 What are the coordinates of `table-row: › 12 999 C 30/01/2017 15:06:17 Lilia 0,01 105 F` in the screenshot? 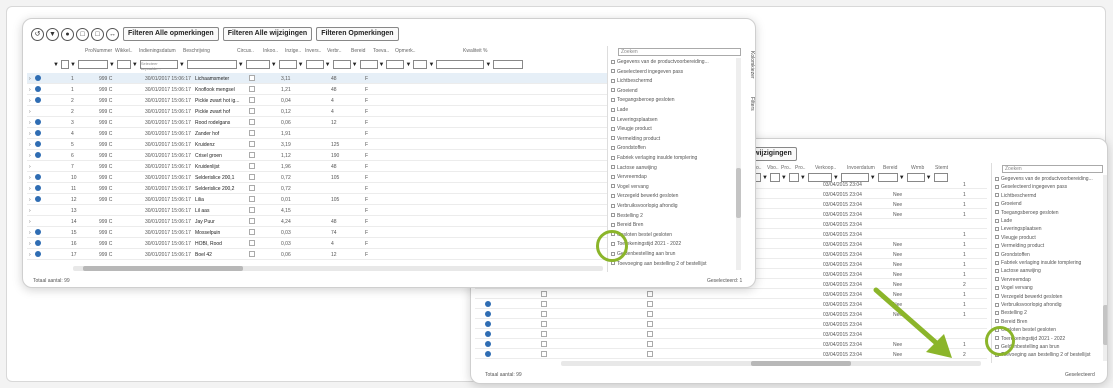 It's located at (317, 199).